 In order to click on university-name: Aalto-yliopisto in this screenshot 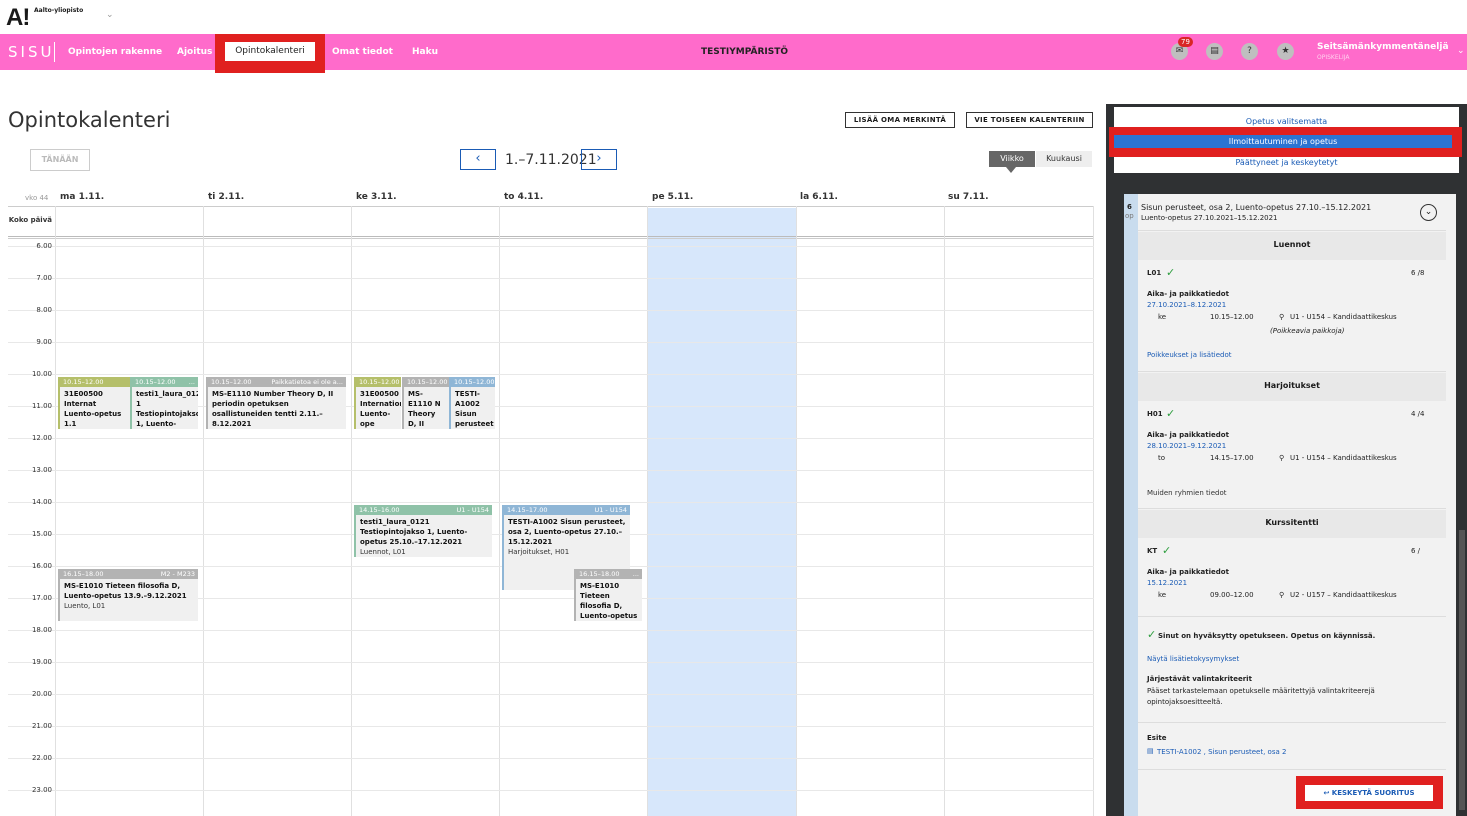, I will do `click(59, 10)`.